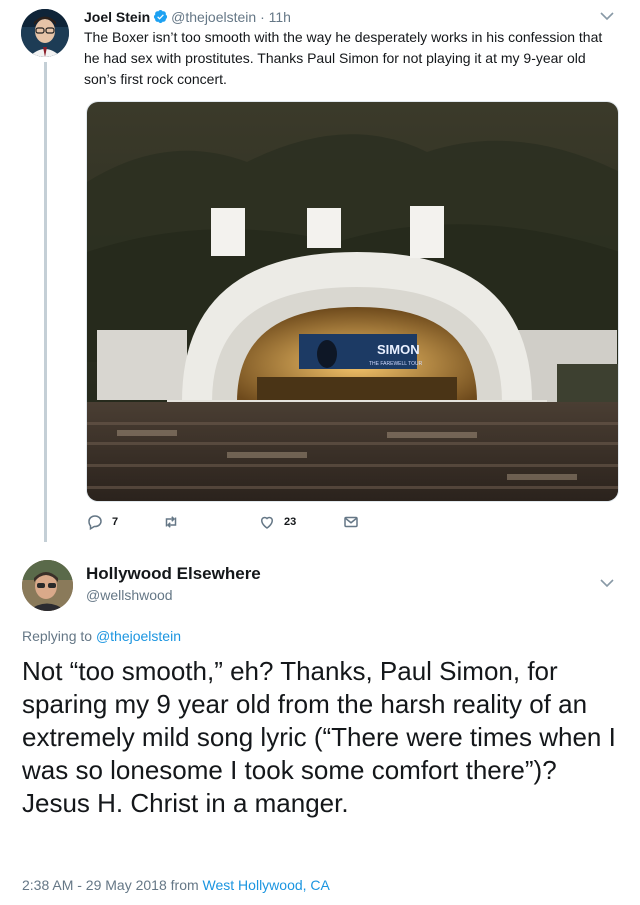 The height and width of the screenshot is (905, 640). What do you see at coordinates (47, 585) in the screenshot?
I see `avatar-hollywood-elsewhere` at bounding box center [47, 585].